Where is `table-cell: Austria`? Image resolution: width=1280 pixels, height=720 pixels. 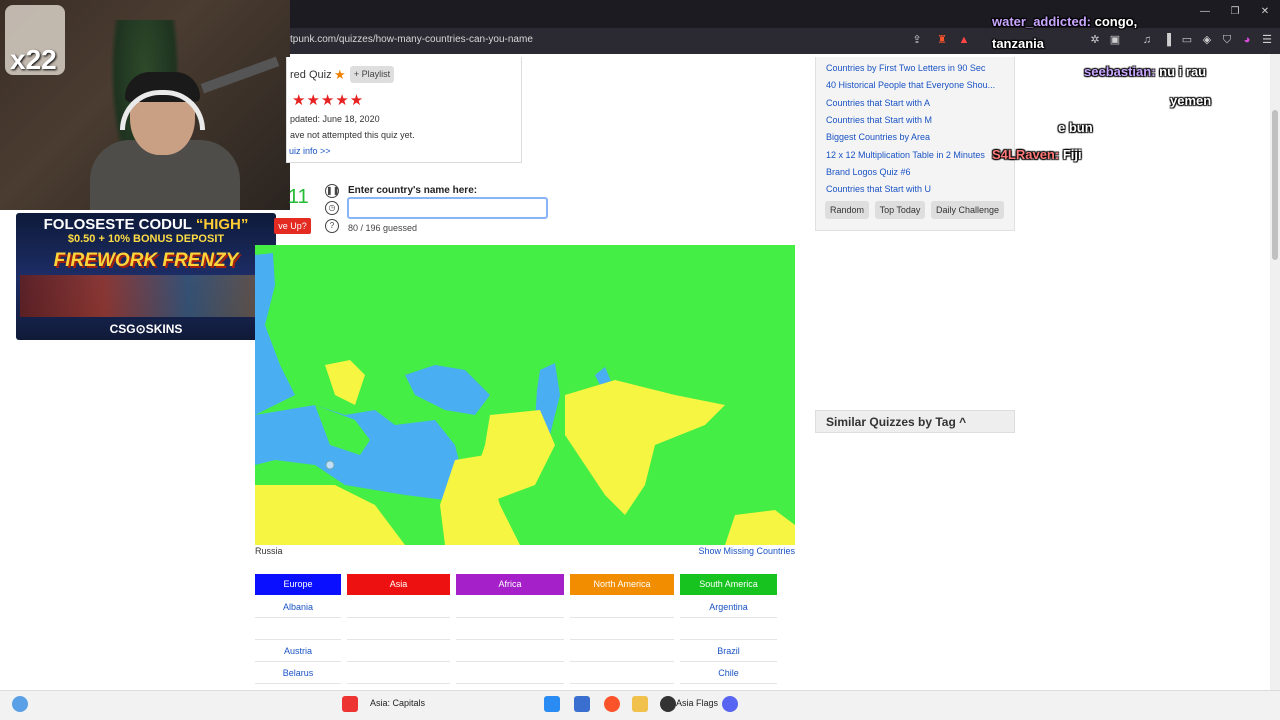 table-cell: Austria is located at coordinates (298, 651).